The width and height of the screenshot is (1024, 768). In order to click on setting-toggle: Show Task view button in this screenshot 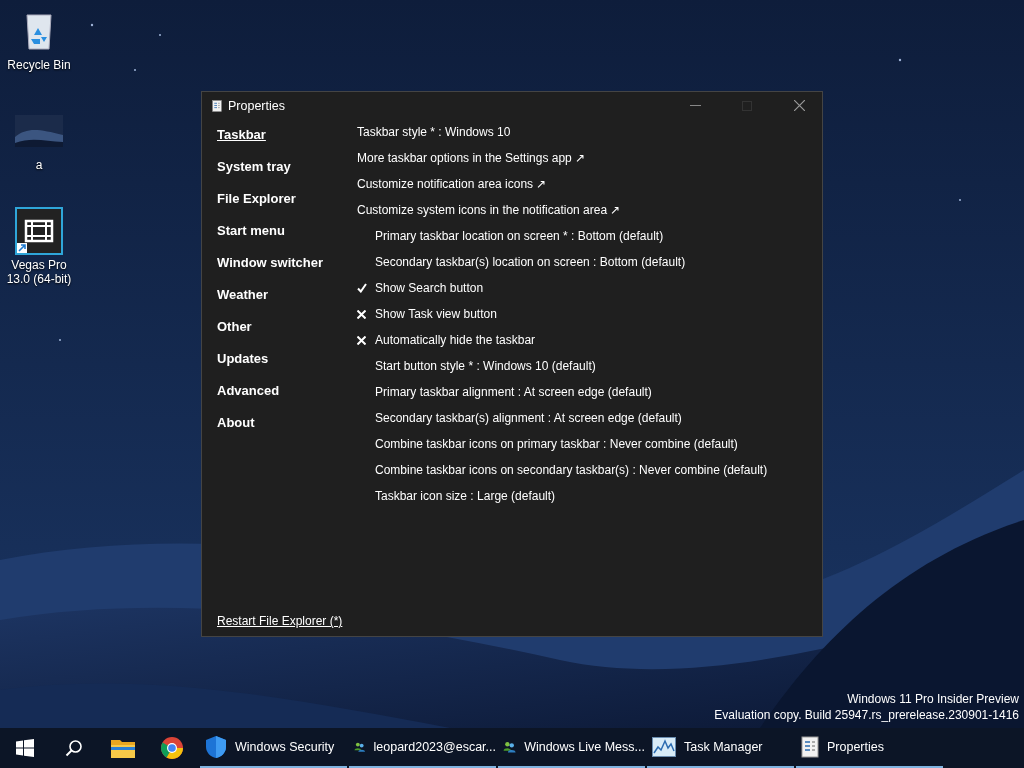, I will do `click(436, 314)`.